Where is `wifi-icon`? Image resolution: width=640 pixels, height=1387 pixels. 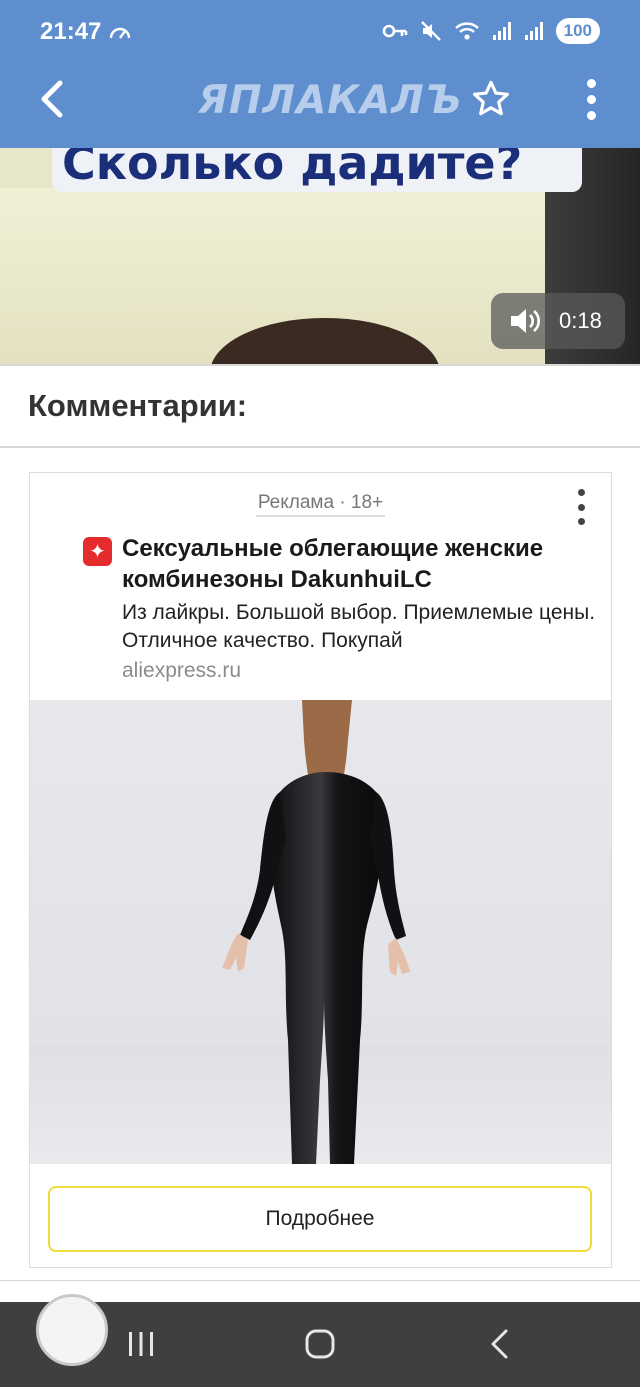 wifi-icon is located at coordinates (466, 31).